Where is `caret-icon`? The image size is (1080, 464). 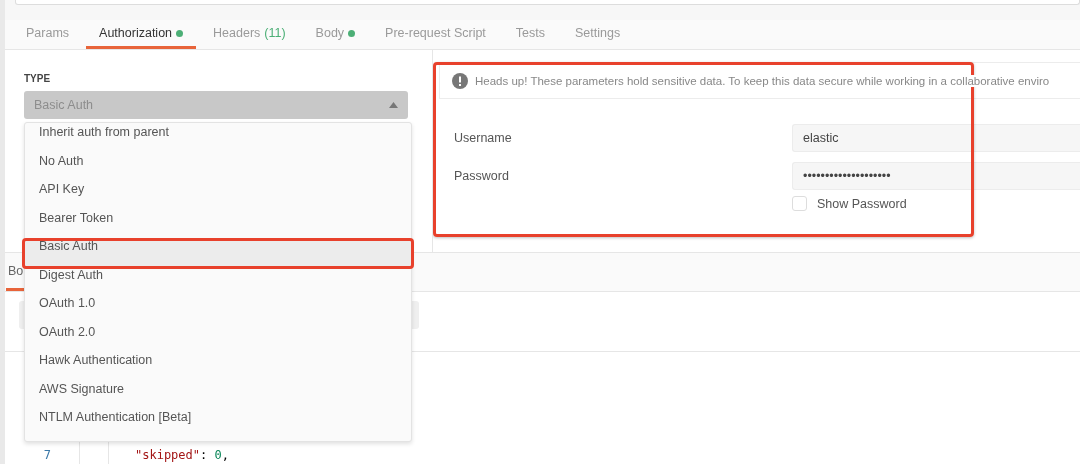 caret-icon is located at coordinates (393, 105).